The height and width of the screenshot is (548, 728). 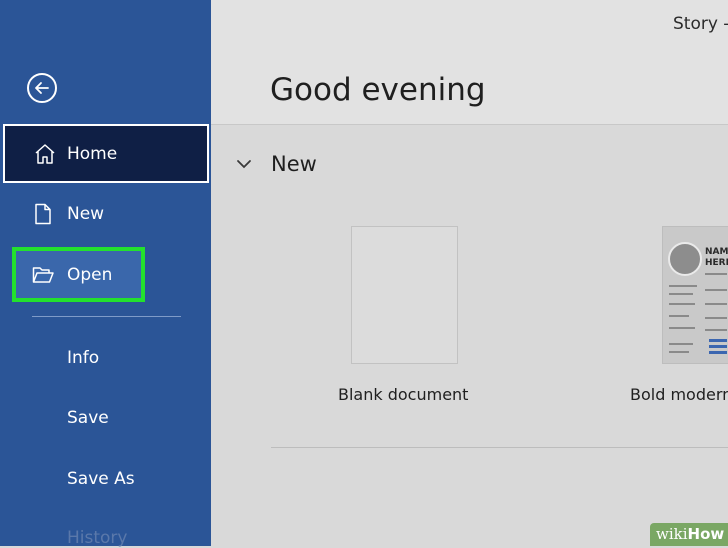 I want to click on sidebar-item-new: New, so click(x=105, y=214).